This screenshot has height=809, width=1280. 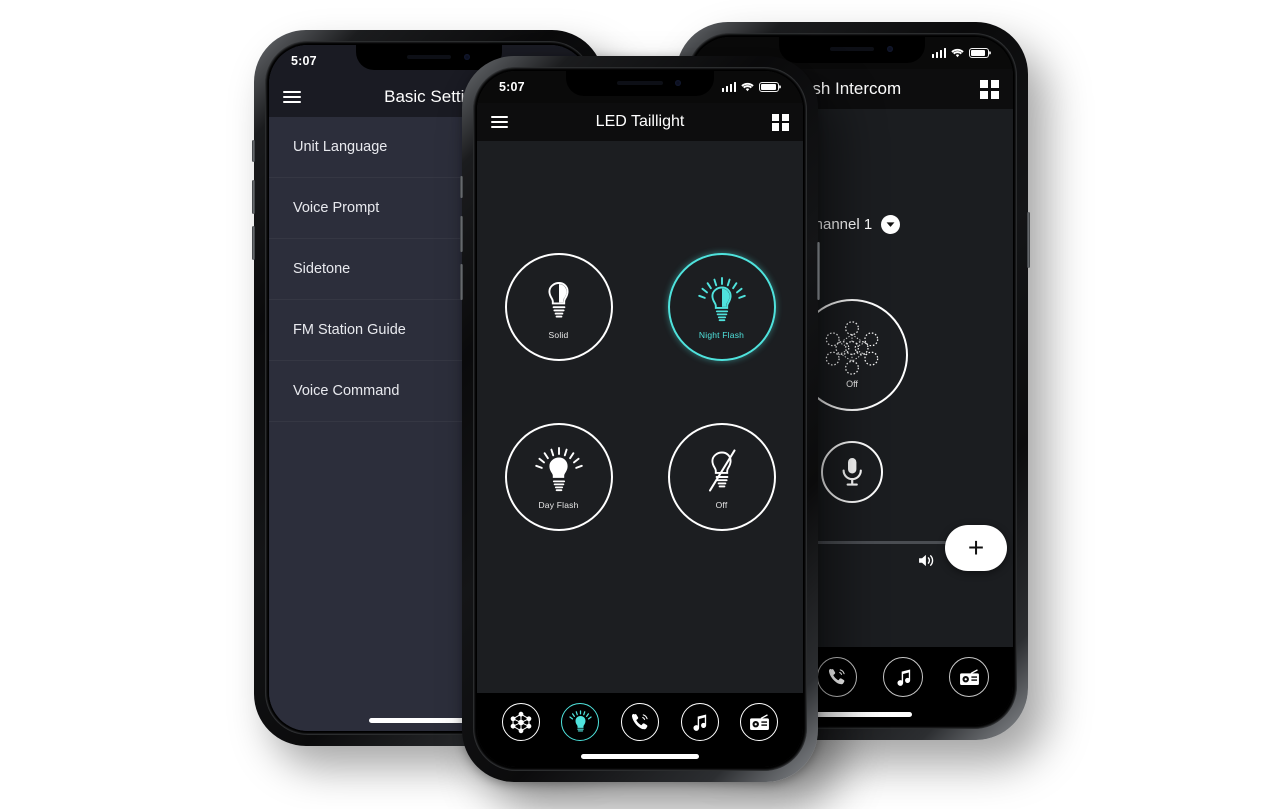 What do you see at coordinates (852, 384) in the screenshot?
I see `mesh-toggle-label: Off` at bounding box center [852, 384].